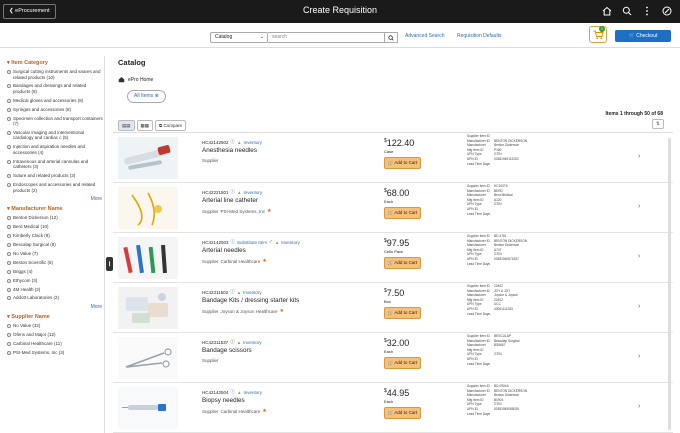 Image resolution: width=680 pixels, height=433 pixels. What do you see at coordinates (145, 125) in the screenshot?
I see `grid-view-button: ▦▦` at bounding box center [145, 125].